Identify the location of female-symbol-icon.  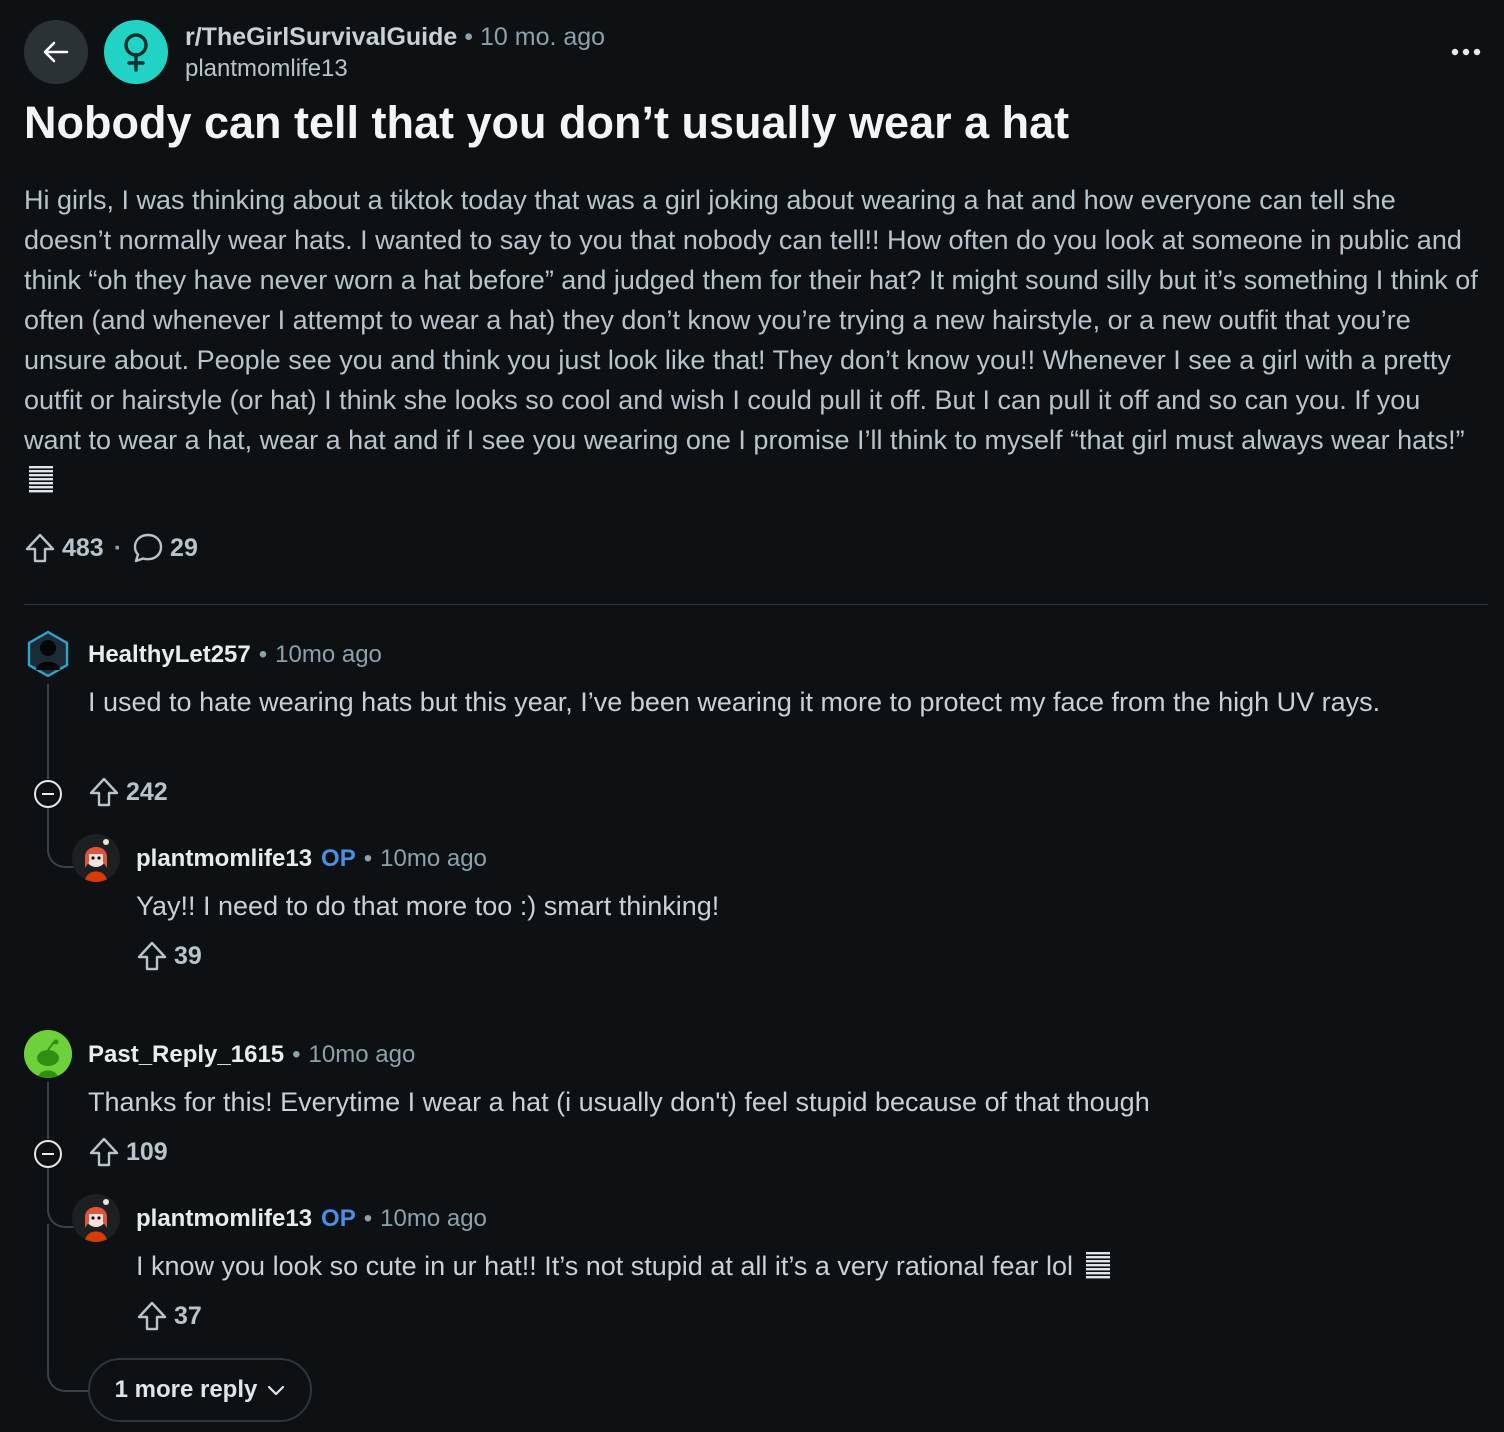
(136, 52).